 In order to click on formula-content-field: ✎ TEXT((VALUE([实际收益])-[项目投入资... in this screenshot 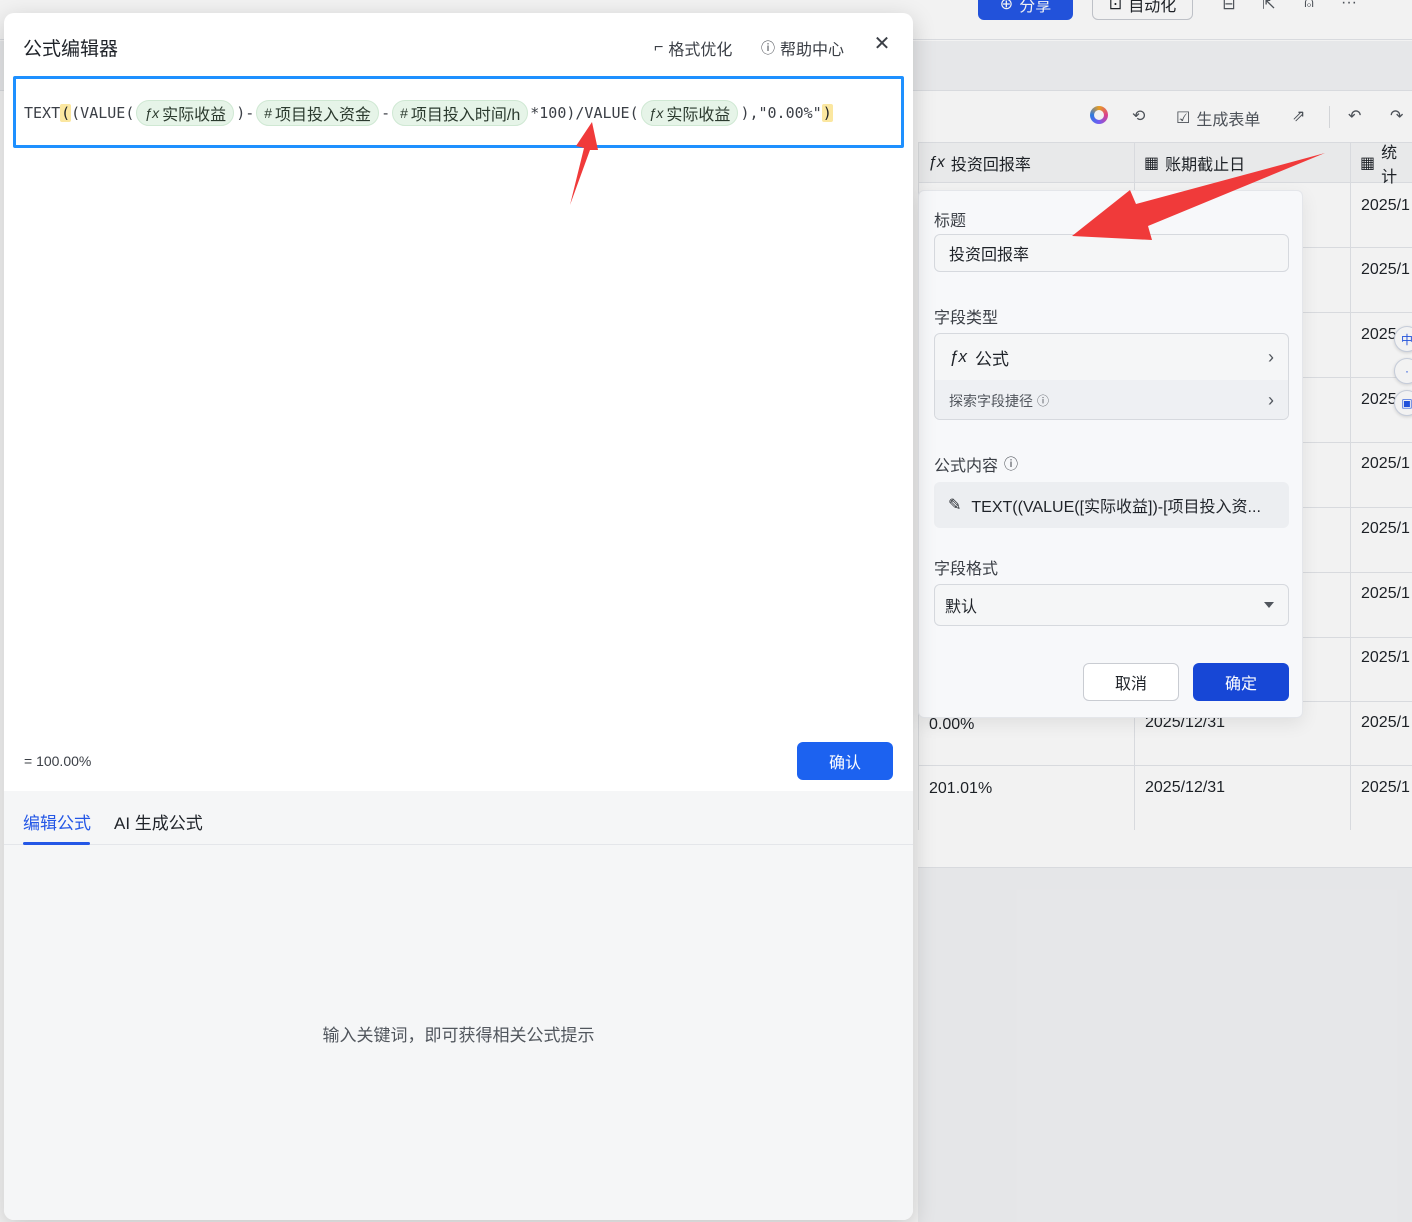, I will do `click(1111, 505)`.